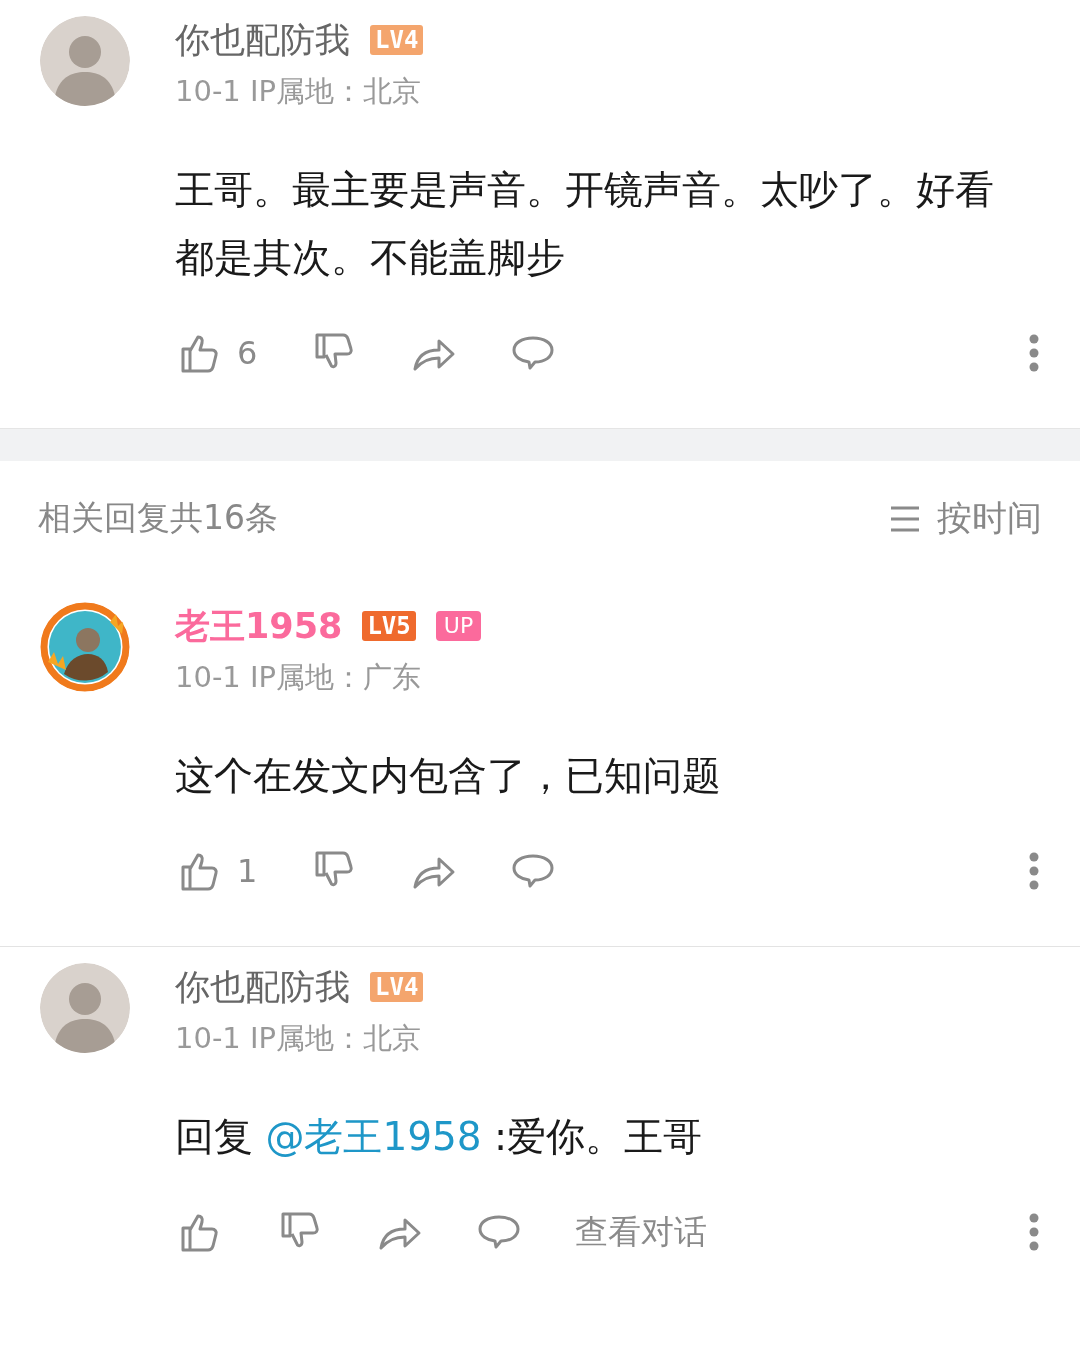 The width and height of the screenshot is (1080, 1357). I want to click on comment-text: 这个在发文内包含了，已知问题, so click(448, 776).